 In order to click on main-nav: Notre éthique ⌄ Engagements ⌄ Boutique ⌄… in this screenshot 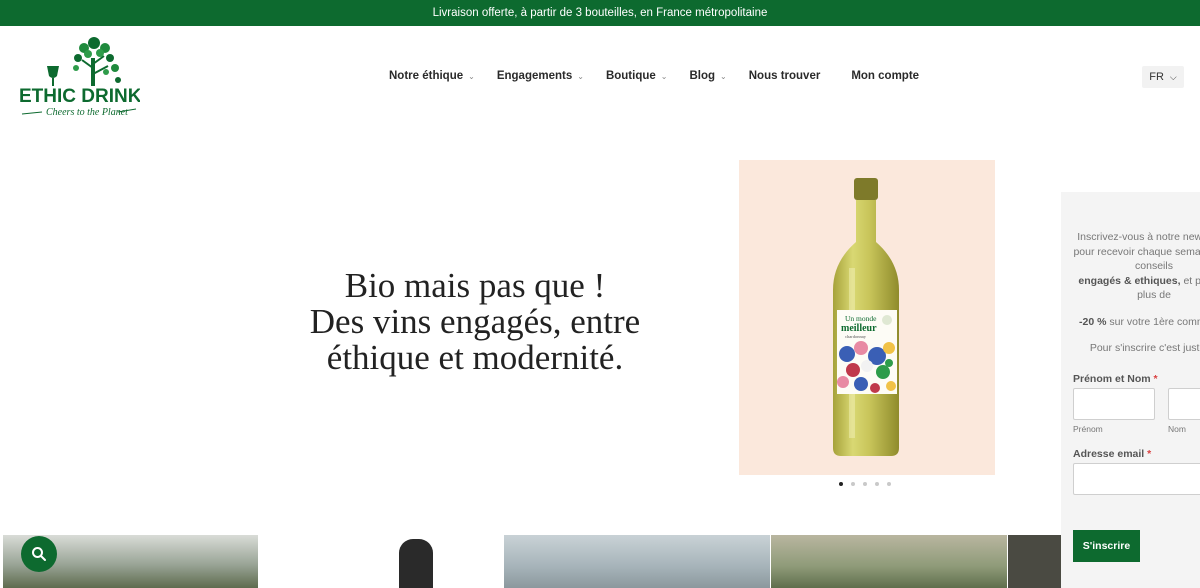, I will do `click(665, 76)`.